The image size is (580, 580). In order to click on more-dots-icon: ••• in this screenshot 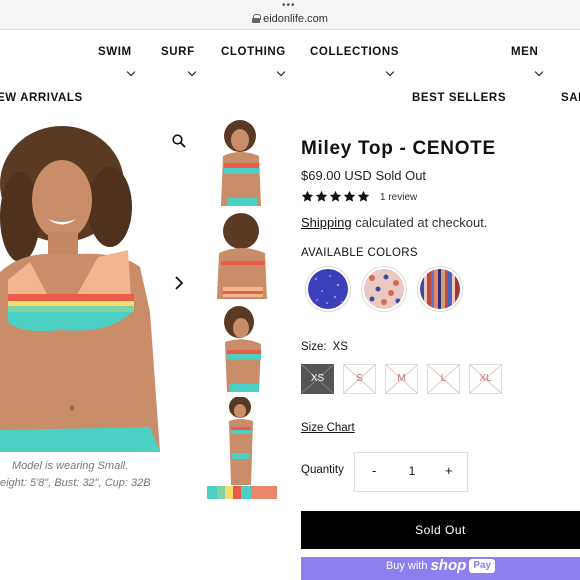, I will do `click(289, 6)`.